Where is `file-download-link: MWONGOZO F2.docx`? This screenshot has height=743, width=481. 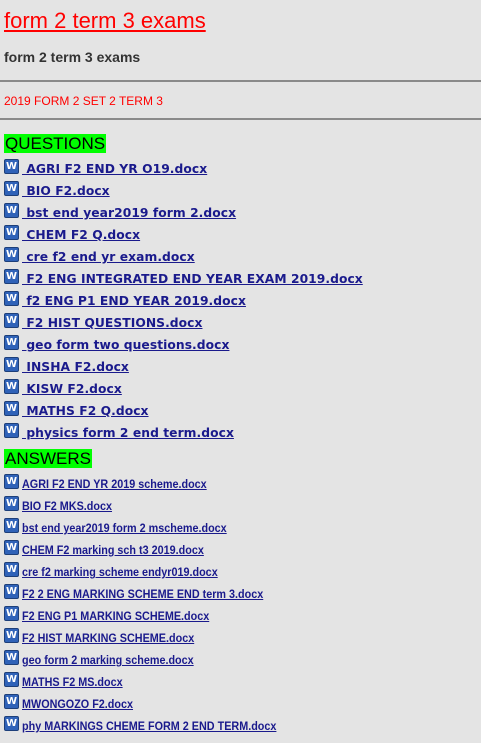
file-download-link: MWONGOZO F2.docx is located at coordinates (77, 704).